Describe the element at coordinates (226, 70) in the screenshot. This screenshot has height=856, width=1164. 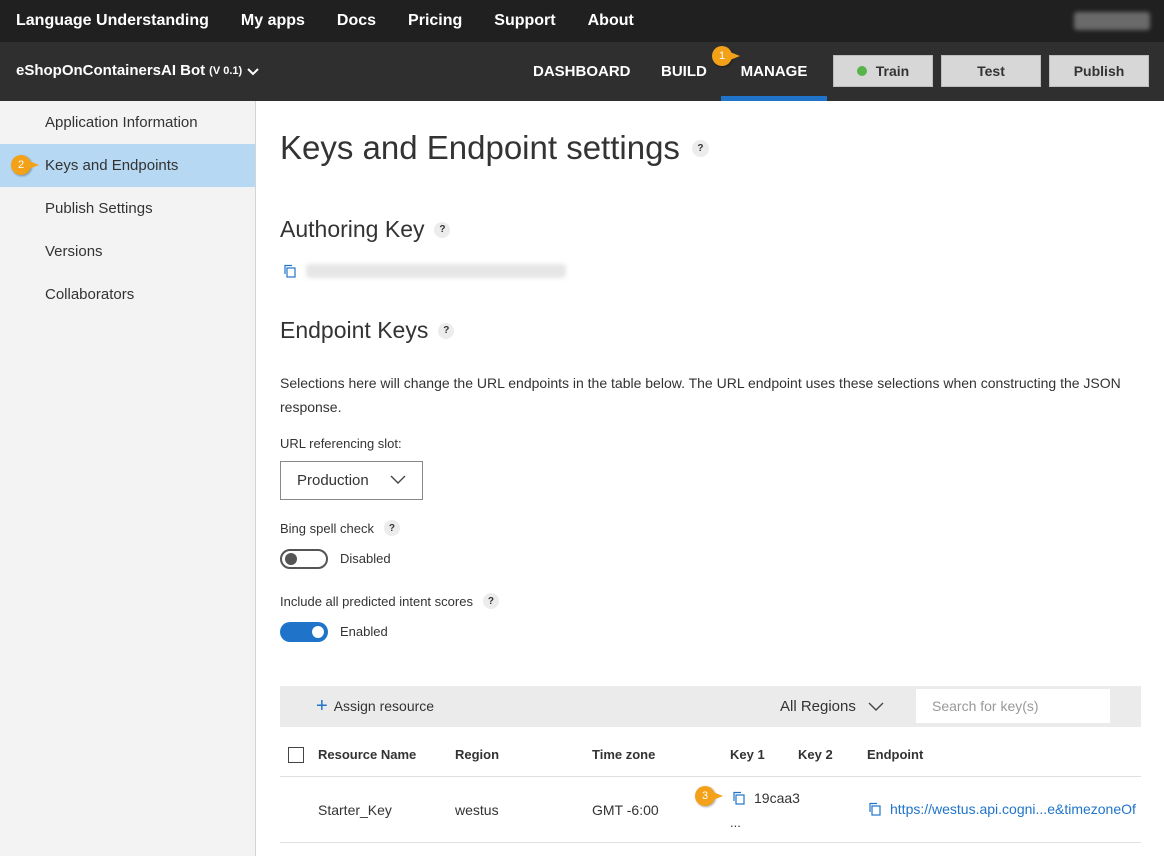
I see `app-version: (V 0.1)` at that location.